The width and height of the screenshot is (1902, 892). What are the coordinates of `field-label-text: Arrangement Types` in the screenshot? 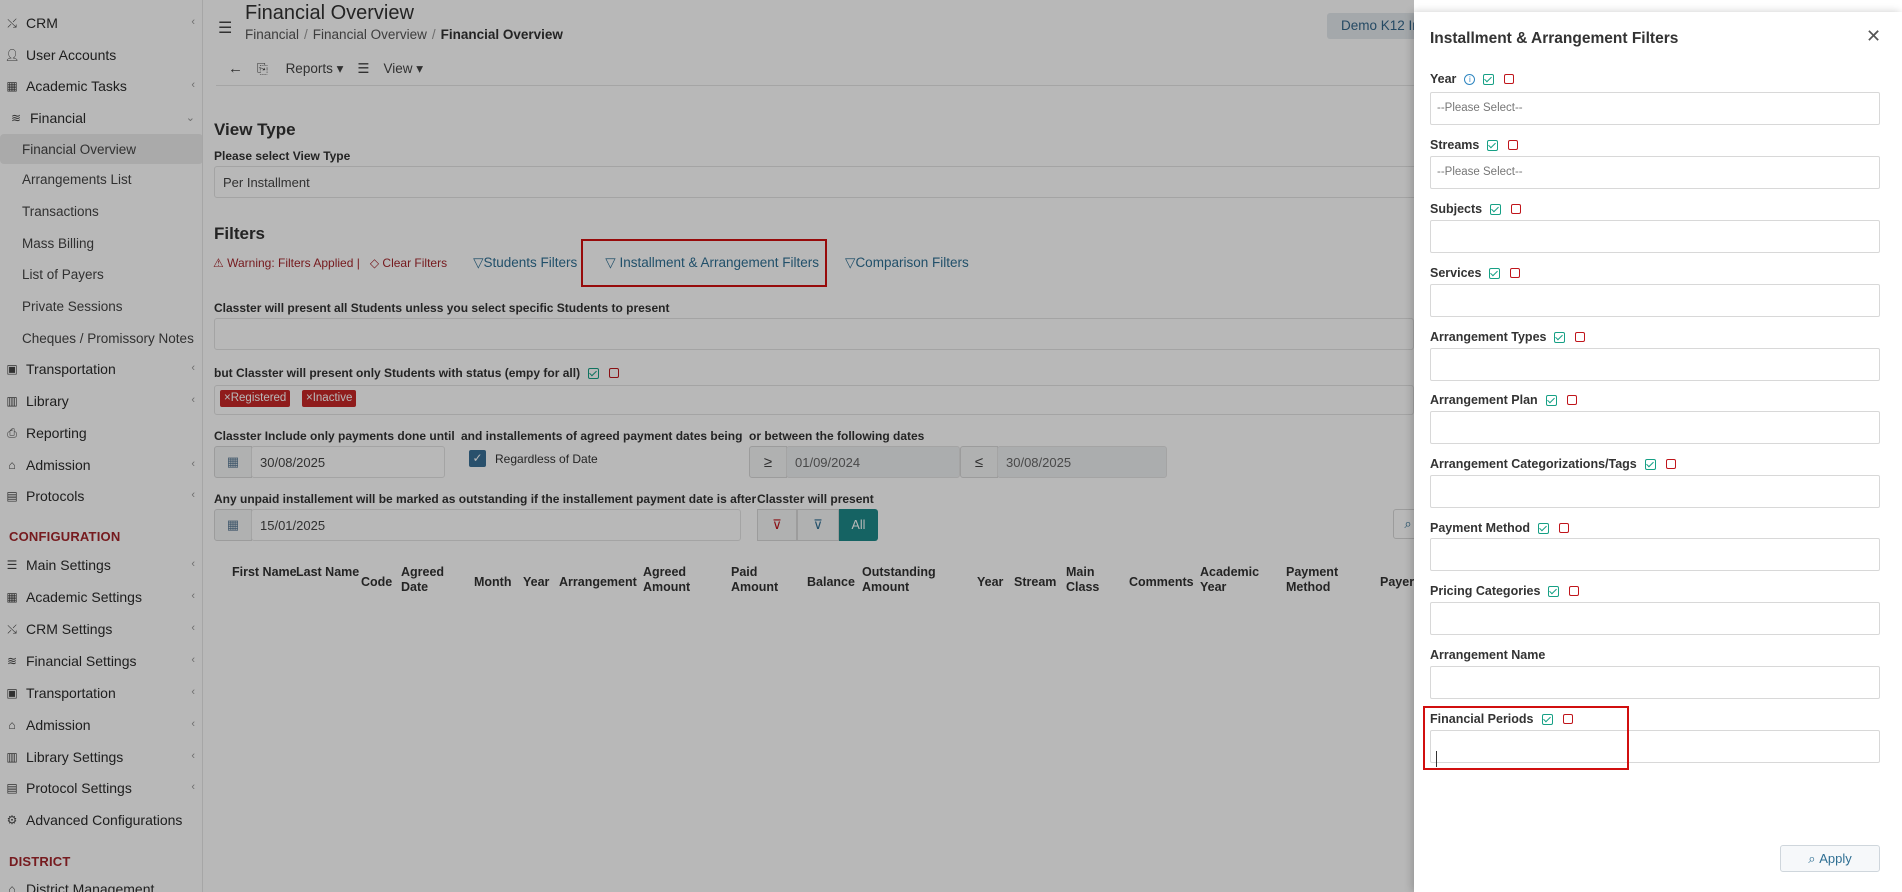 It's located at (1488, 337).